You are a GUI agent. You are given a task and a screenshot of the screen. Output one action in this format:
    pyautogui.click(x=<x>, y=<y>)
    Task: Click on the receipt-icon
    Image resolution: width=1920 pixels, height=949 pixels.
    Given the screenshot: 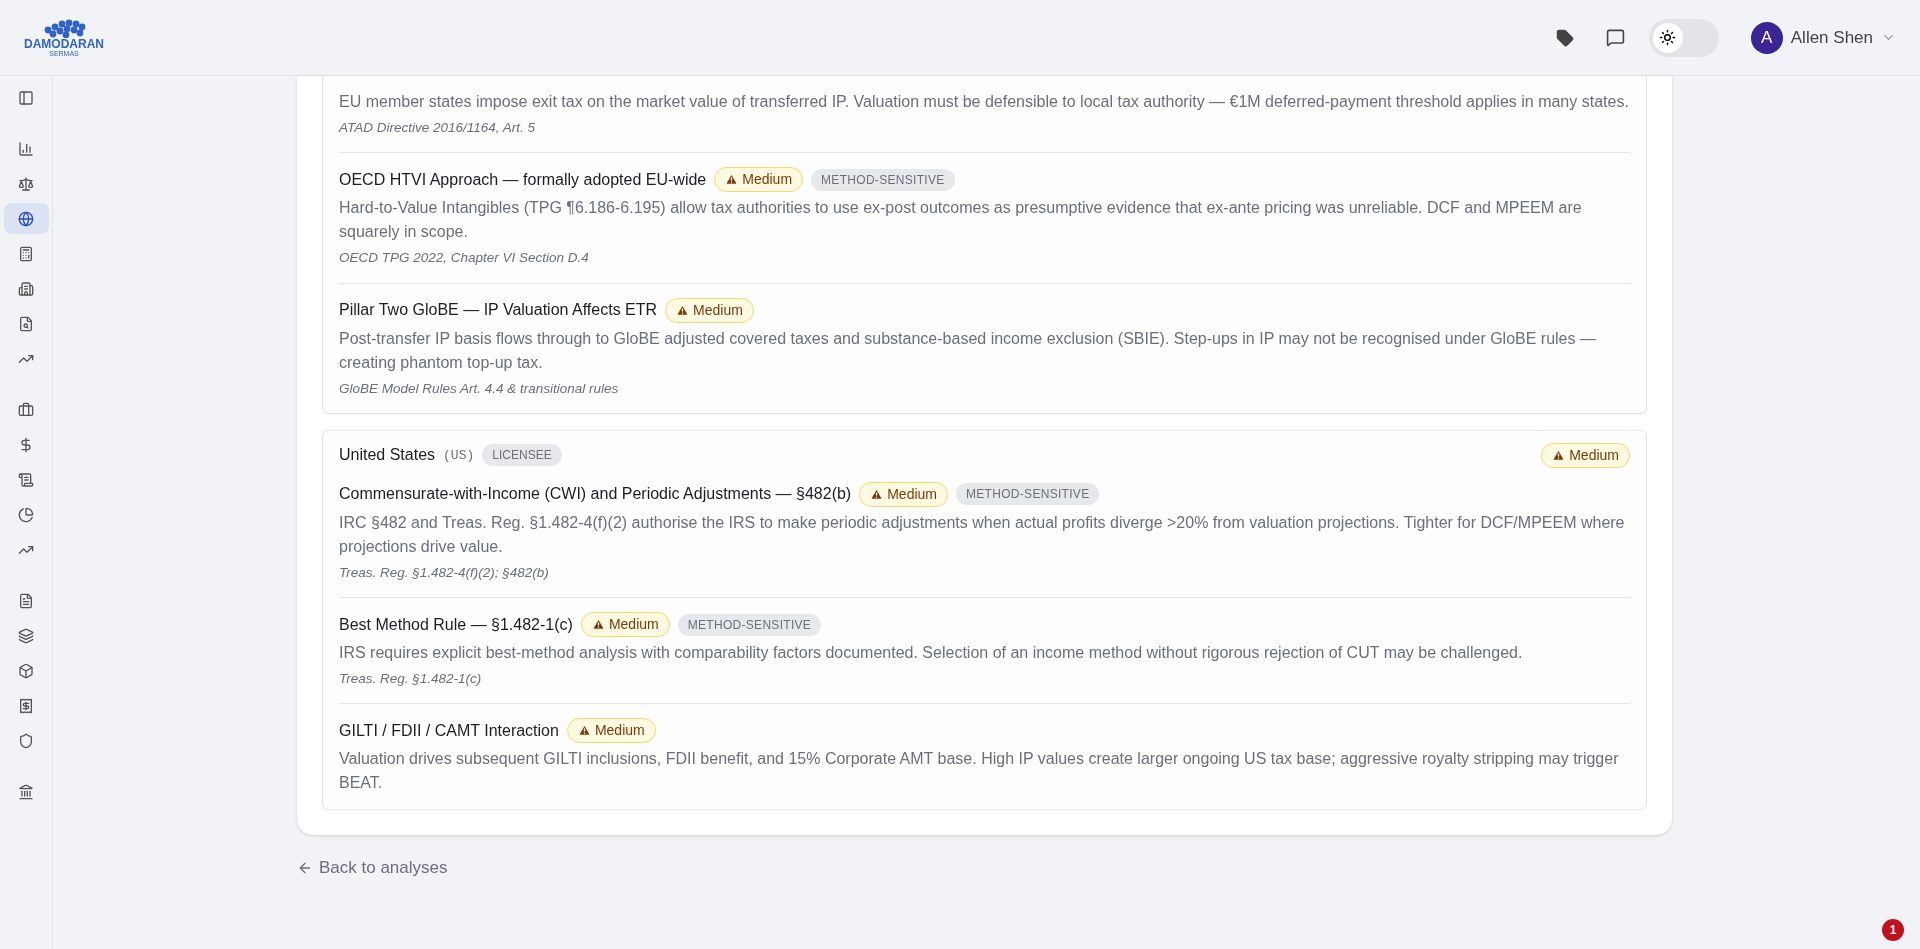 What is the action you would take?
    pyautogui.click(x=26, y=705)
    